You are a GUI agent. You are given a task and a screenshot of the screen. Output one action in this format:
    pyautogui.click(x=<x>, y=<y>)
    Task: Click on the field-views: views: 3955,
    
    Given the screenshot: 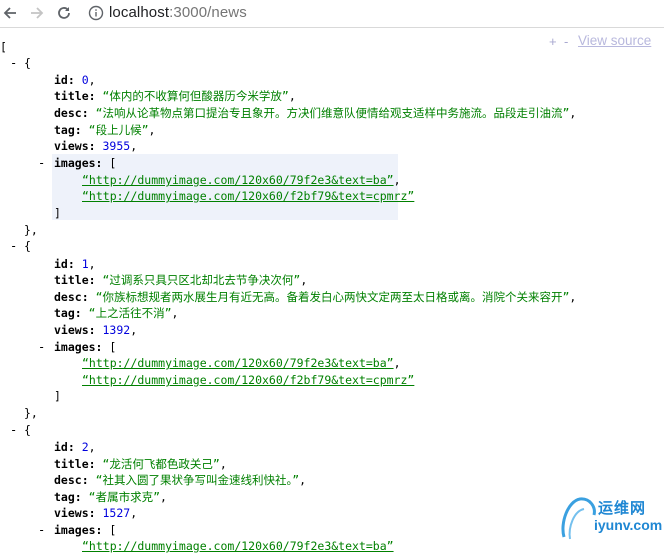 What is the action you would take?
    pyautogui.click(x=96, y=146)
    